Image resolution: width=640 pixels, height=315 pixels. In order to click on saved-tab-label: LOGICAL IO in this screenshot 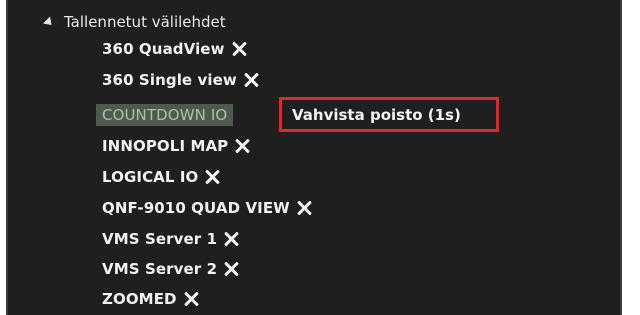, I will do `click(150, 177)`.